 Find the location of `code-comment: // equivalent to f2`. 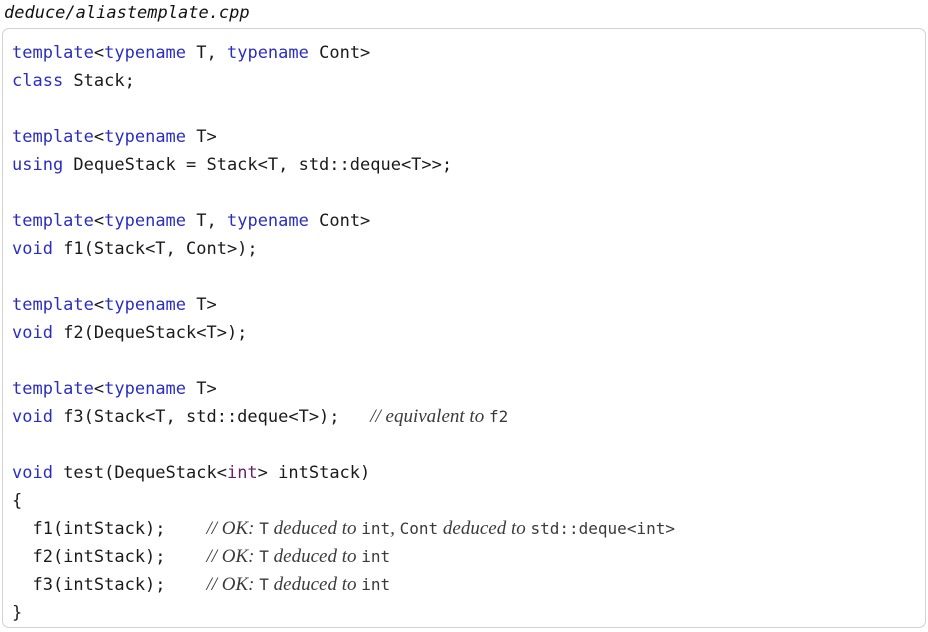

code-comment: // equivalent to f2 is located at coordinates (439, 416).